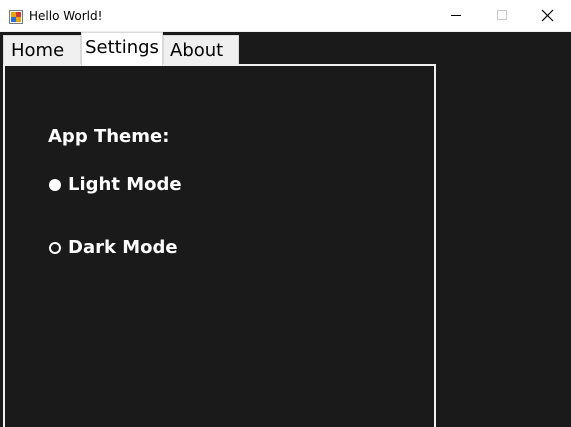 The width and height of the screenshot is (571, 427). I want to click on app-theme-label: App Theme:, so click(109, 136).